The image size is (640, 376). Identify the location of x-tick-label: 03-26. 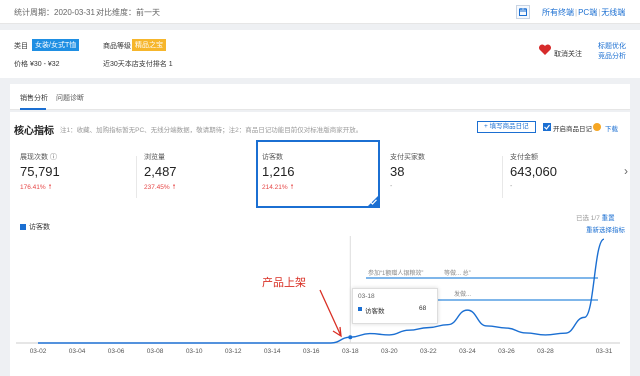
(506, 351).